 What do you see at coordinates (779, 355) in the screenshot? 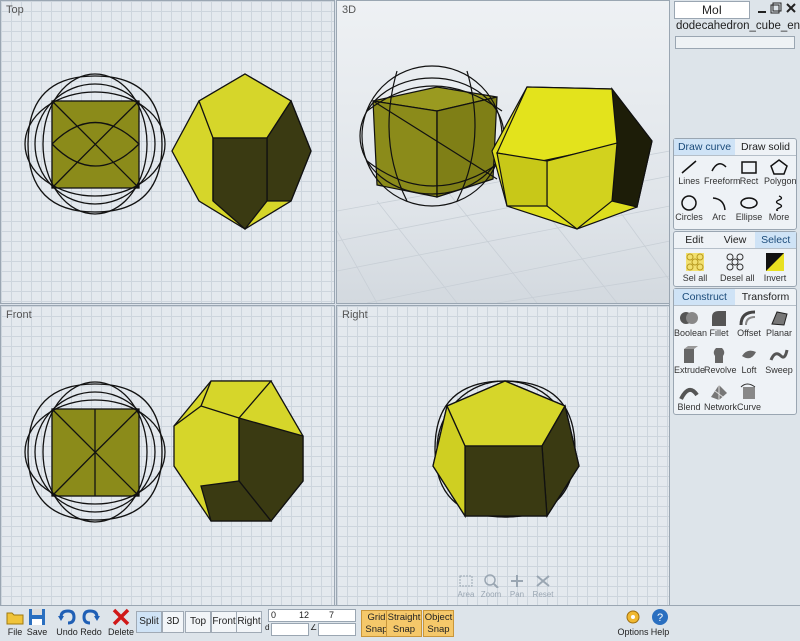
I see `sweep-icon` at bounding box center [779, 355].